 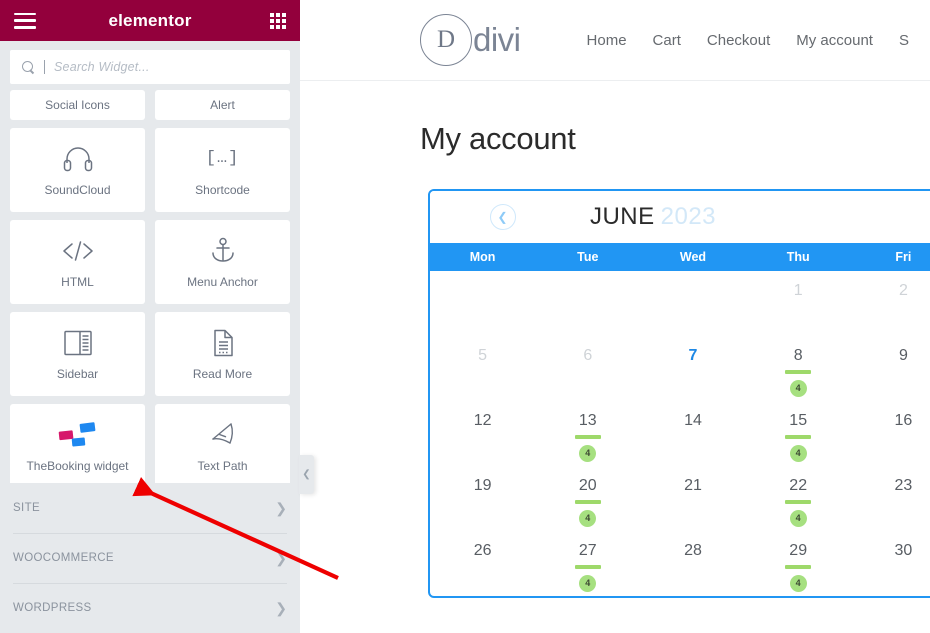 I want to click on chevron-left-icon: ❮, so click(x=306, y=474).